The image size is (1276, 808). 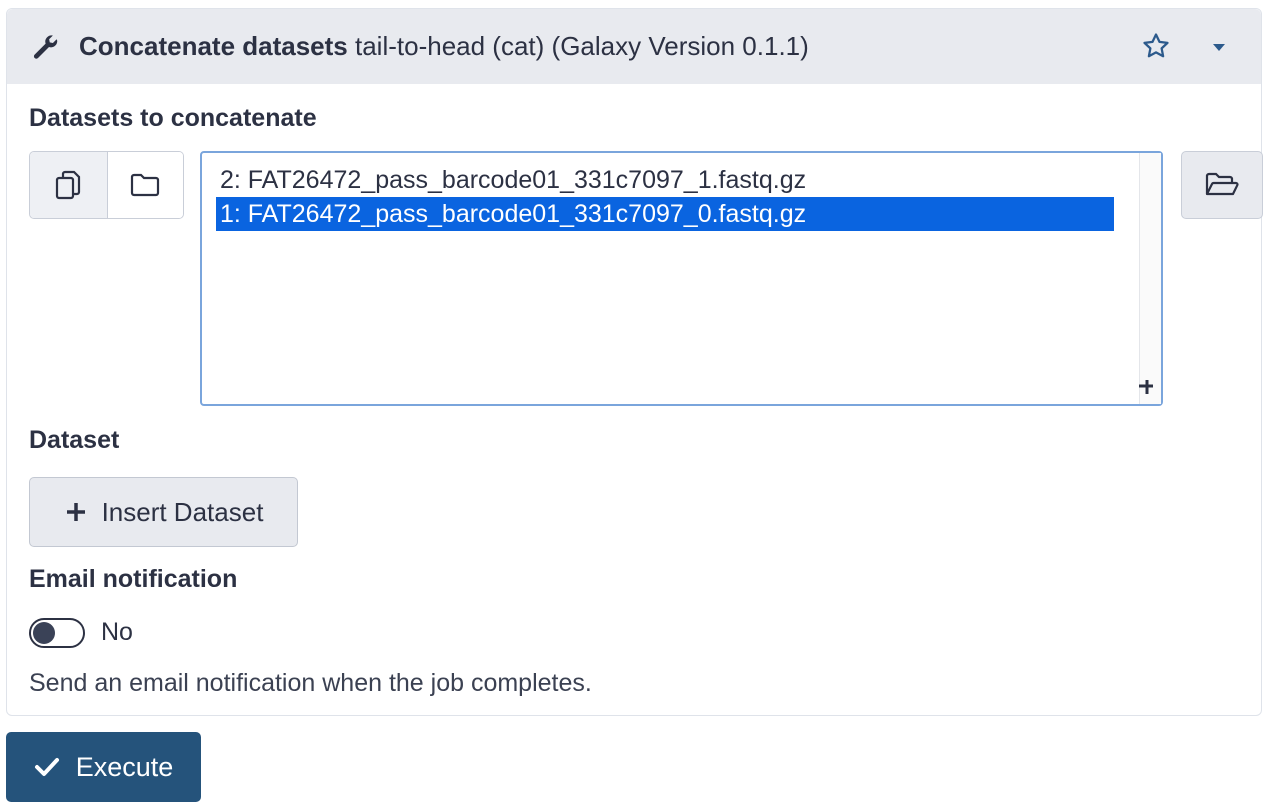 I want to click on tool-name: Concatenate datasets, so click(x=213, y=46).